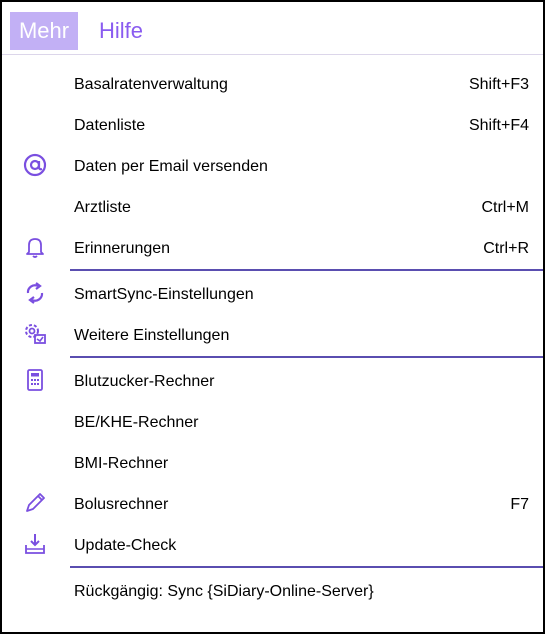  I want to click on menu-item-shortcut: Ctrl+M, so click(505, 207).